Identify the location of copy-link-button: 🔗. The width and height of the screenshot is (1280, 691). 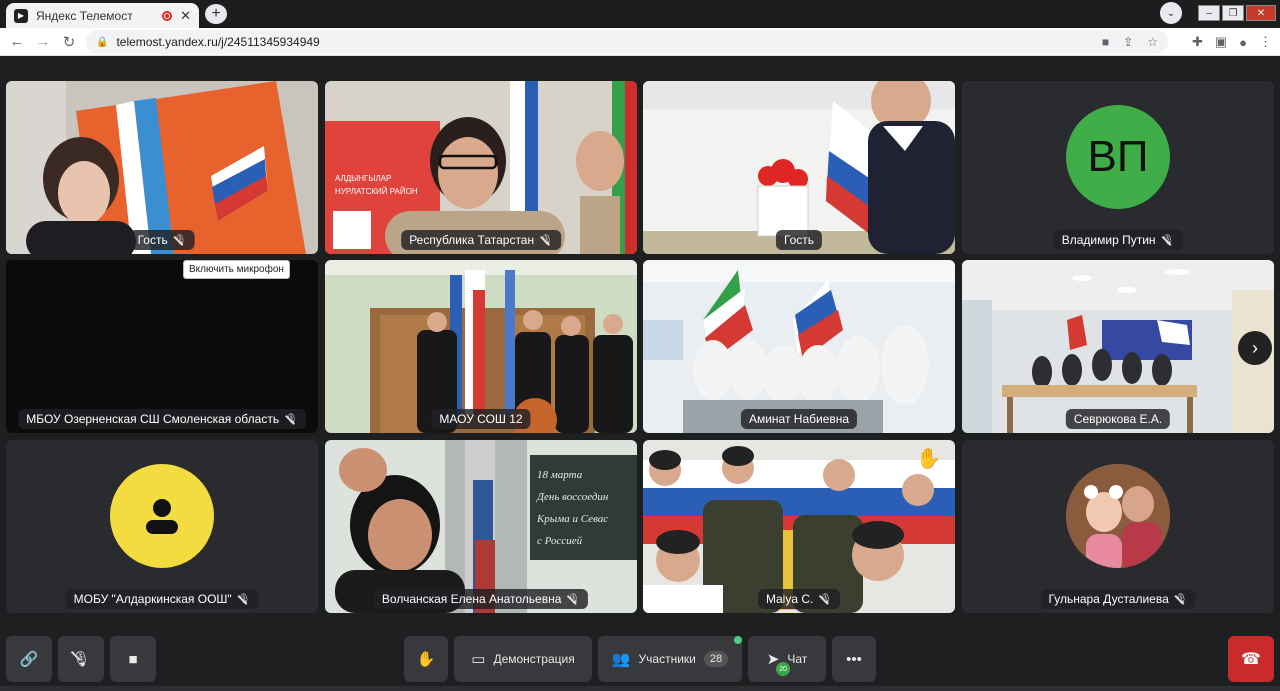
(29, 659).